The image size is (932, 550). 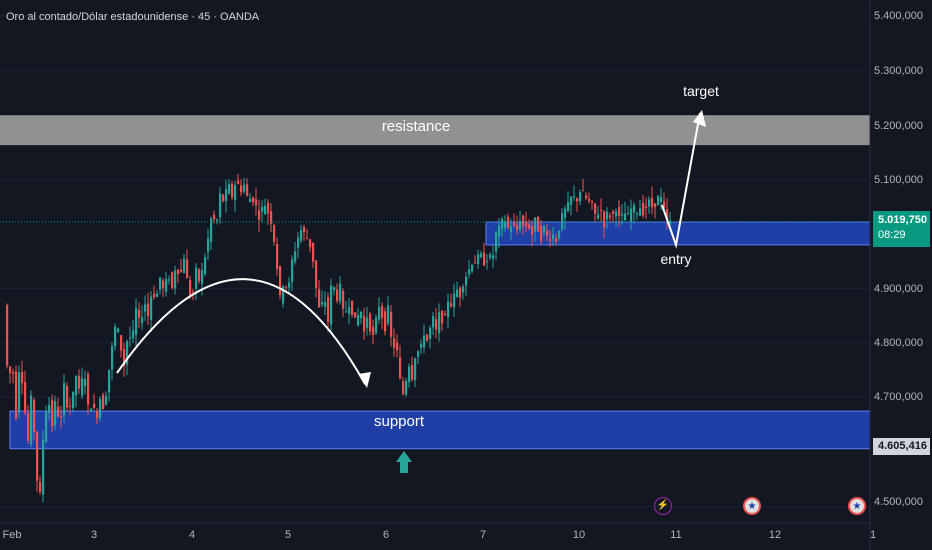 What do you see at coordinates (399, 421) in the screenshot?
I see `support-label: support` at bounding box center [399, 421].